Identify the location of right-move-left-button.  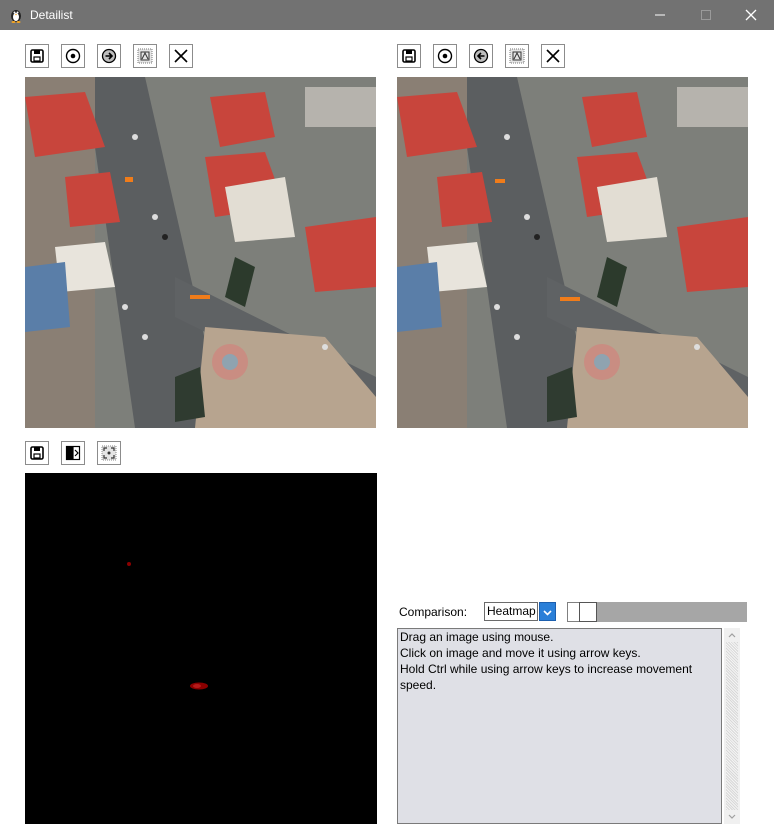
(481, 56).